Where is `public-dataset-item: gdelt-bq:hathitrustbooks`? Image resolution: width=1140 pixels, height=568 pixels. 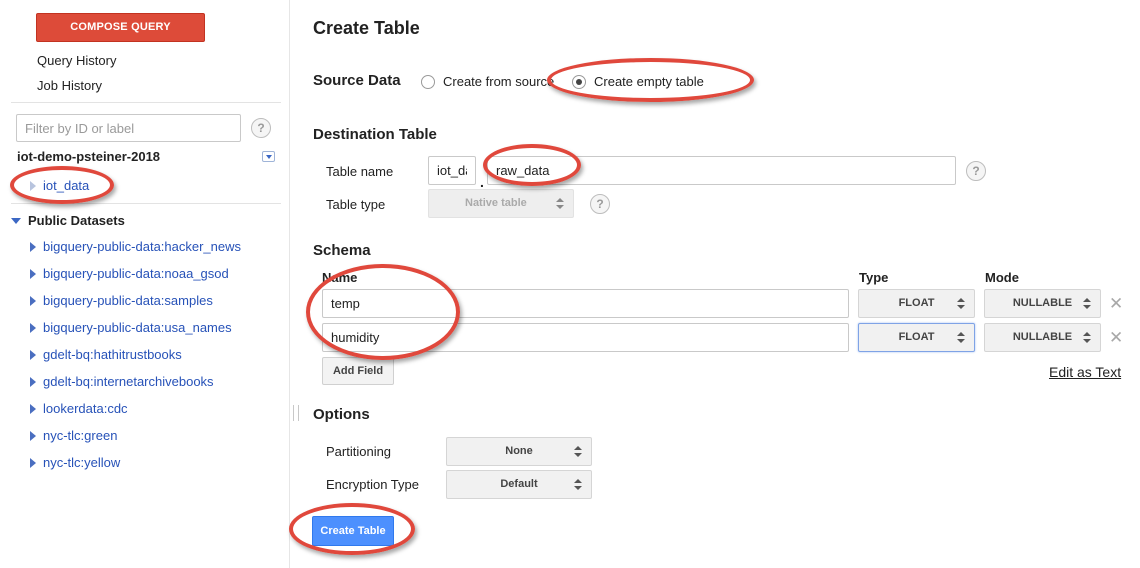
public-dataset-item: gdelt-bq:hathitrustbooks is located at coordinates (106, 354).